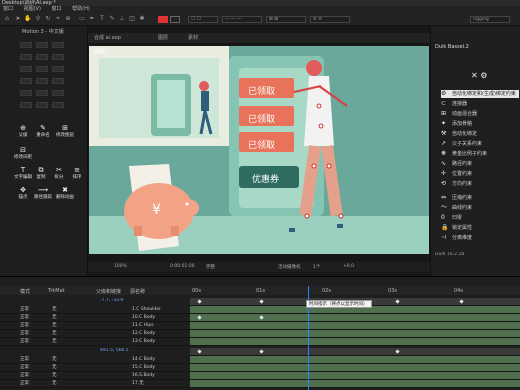 The image size is (520, 390). I want to click on tab-layer: 图层, so click(163, 37).